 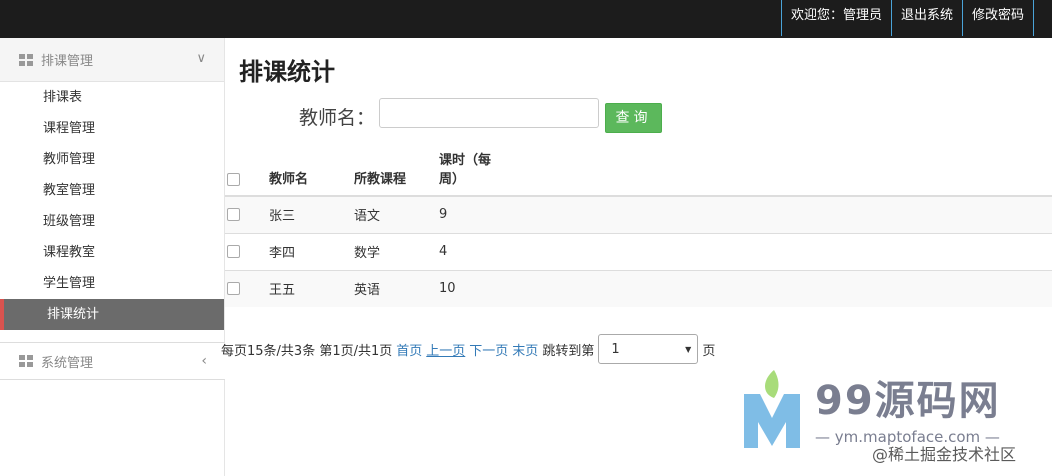 What do you see at coordinates (638, 251) in the screenshot?
I see `table-row: 李四 数学 4` at bounding box center [638, 251].